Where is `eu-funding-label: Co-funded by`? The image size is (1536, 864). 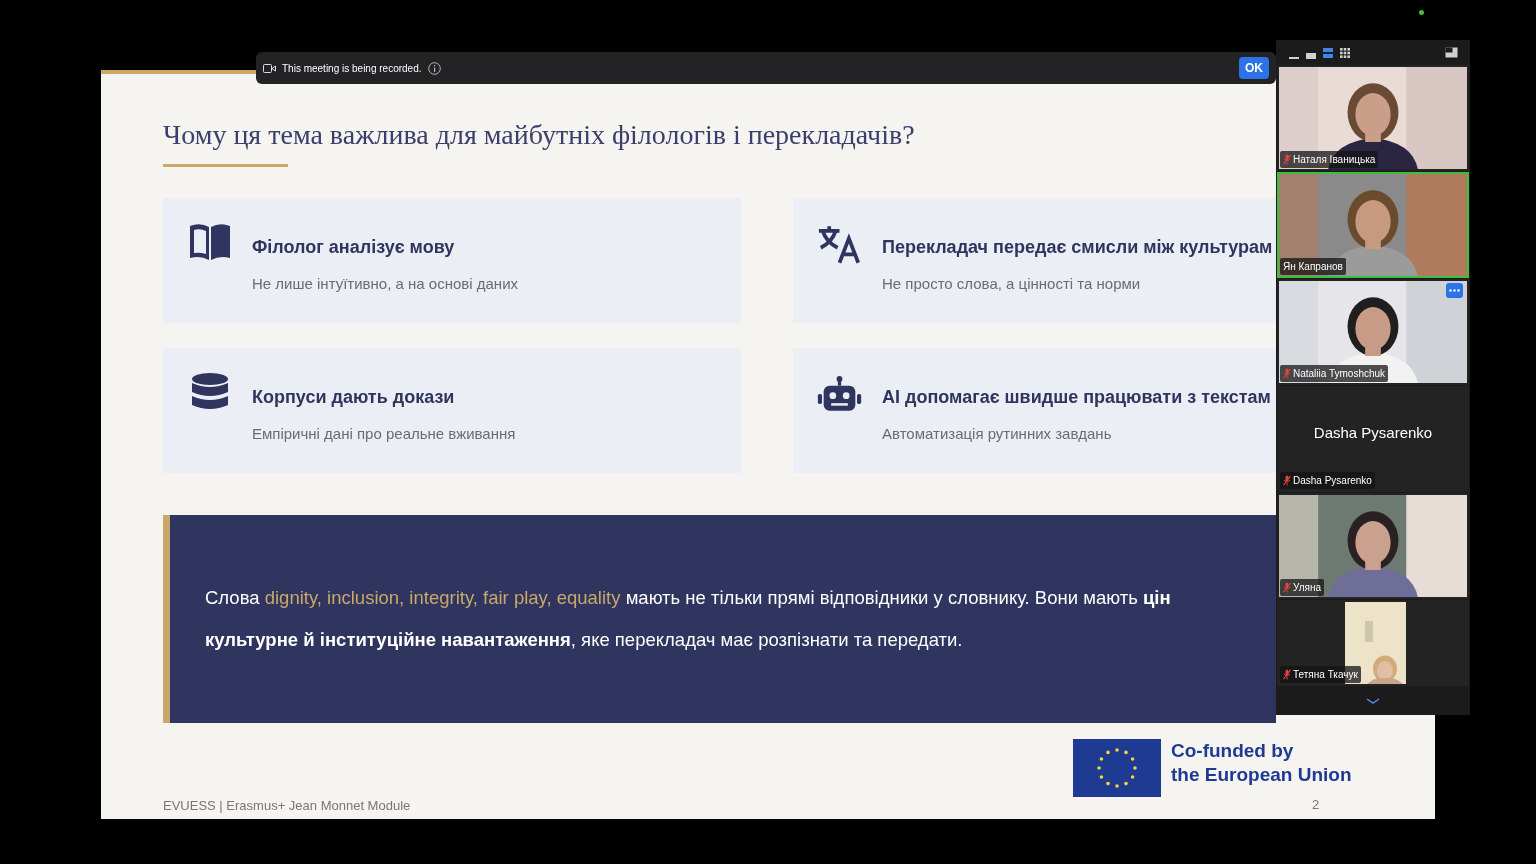
eu-funding-label: Co-funded by is located at coordinates (1233, 751).